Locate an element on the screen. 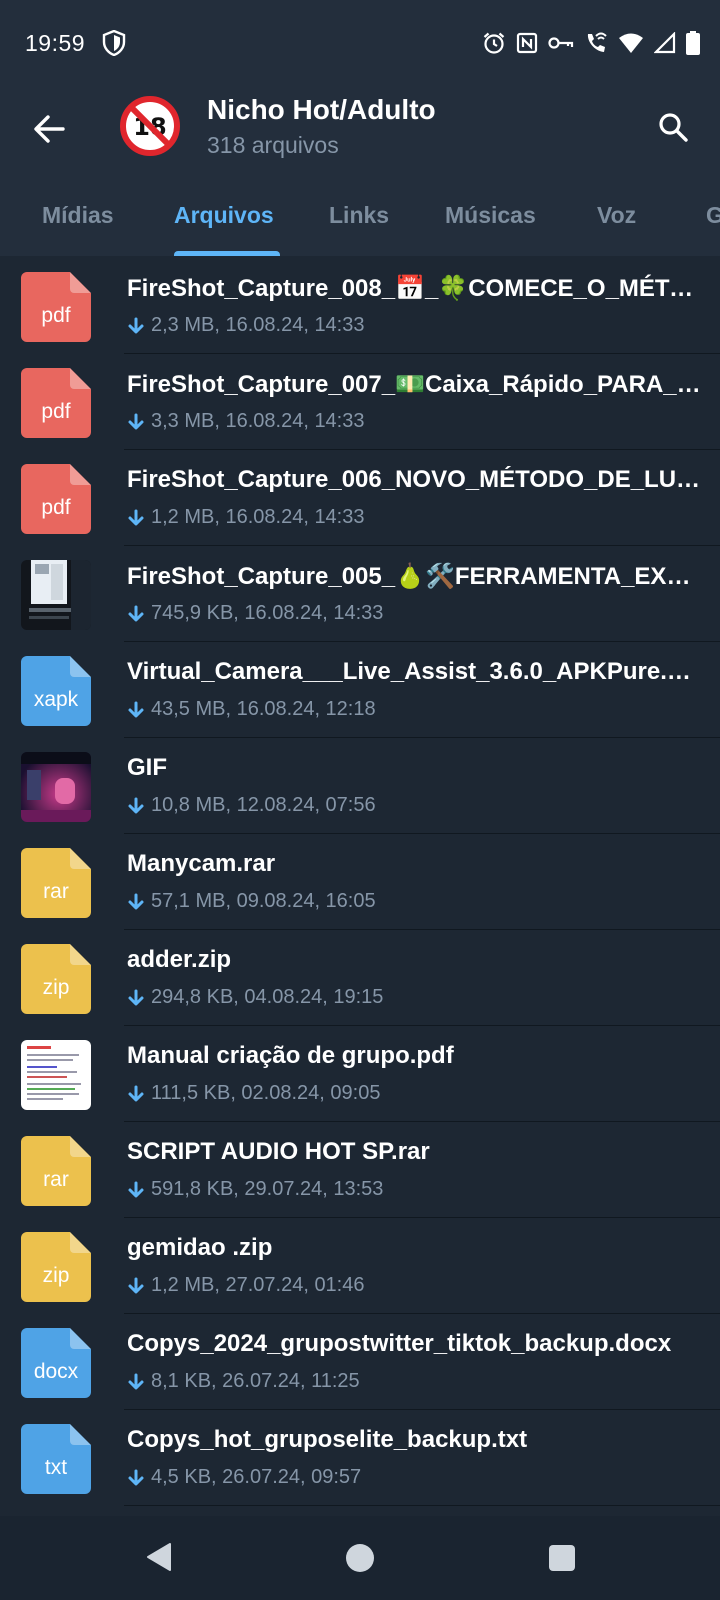  file-meta: 10,8 MB, 12.08.24, 07:56 is located at coordinates (251, 805).